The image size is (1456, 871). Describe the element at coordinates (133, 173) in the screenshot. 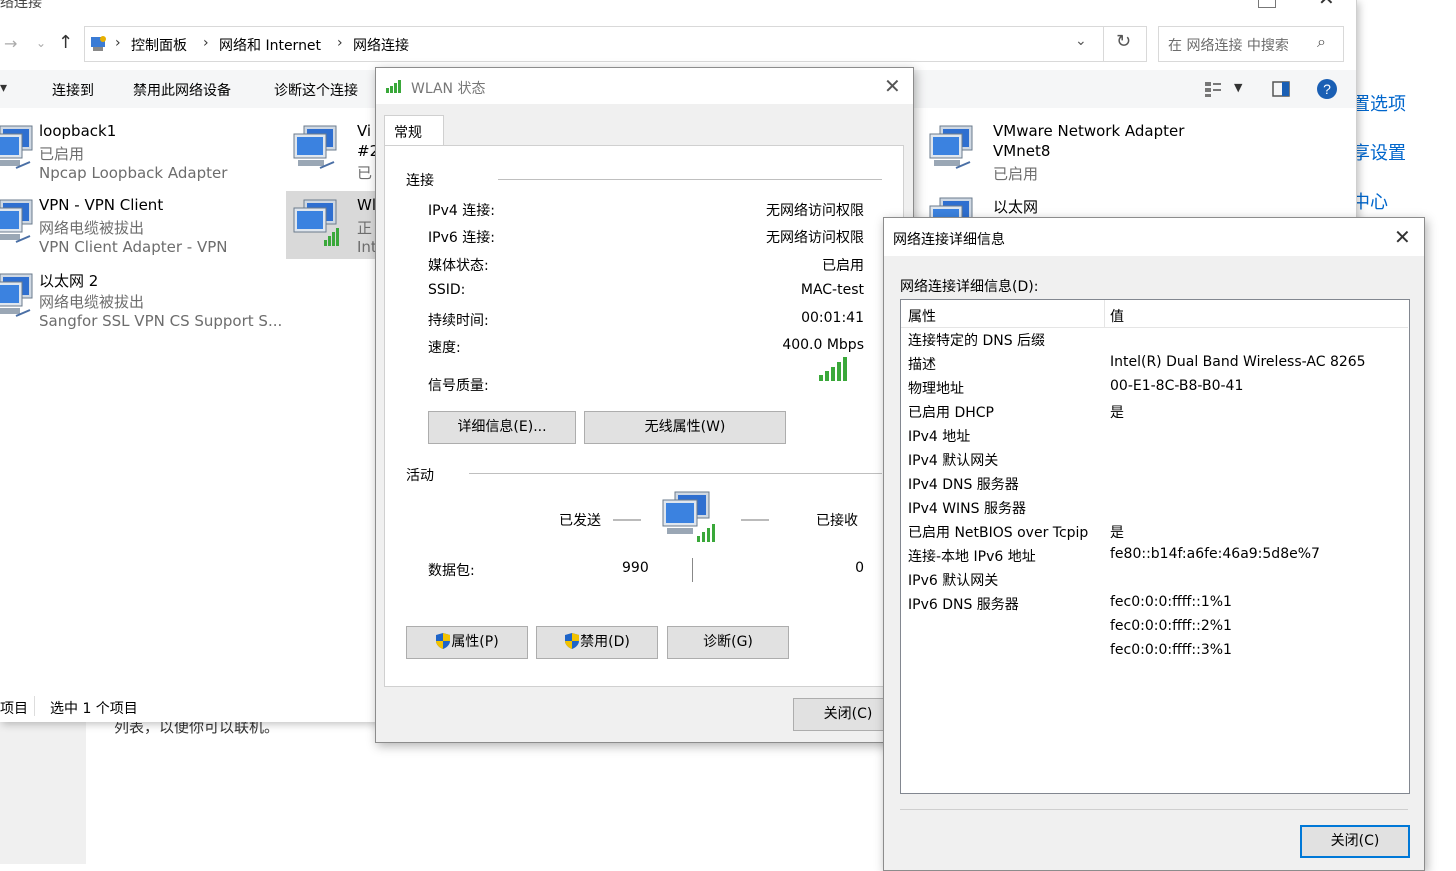

I see `item-adapter: Npcap Loopback Adapter` at that location.